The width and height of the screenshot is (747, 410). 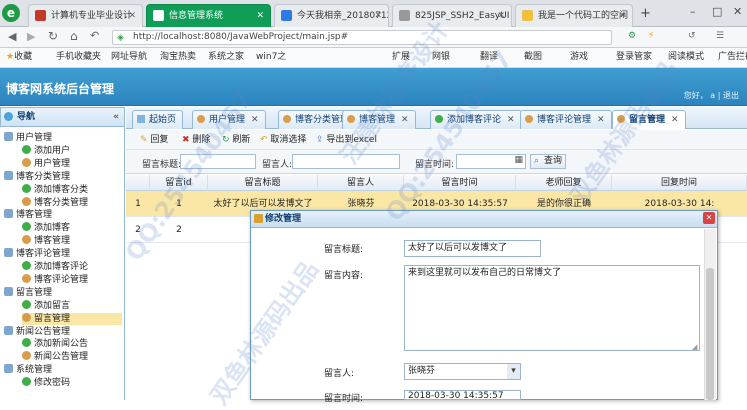 What do you see at coordinates (632, 36) in the screenshot?
I see `security-icon: ⚙` at bounding box center [632, 36].